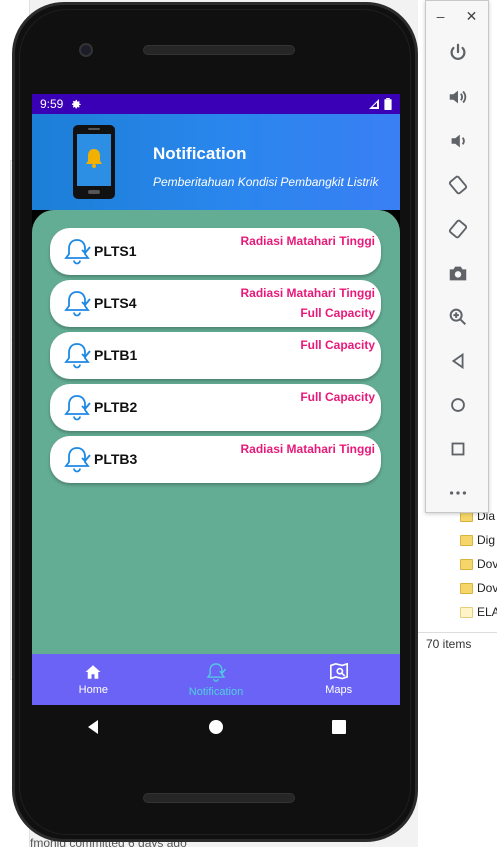  Describe the element at coordinates (52, 104) in the screenshot. I see `status-time: 9:59` at that location.